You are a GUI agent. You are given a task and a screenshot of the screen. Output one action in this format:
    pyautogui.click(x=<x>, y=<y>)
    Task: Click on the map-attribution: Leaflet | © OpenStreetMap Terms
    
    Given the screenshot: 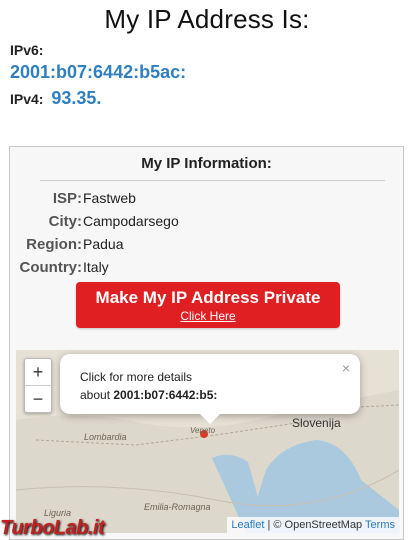 What is the action you would take?
    pyautogui.click(x=313, y=525)
    